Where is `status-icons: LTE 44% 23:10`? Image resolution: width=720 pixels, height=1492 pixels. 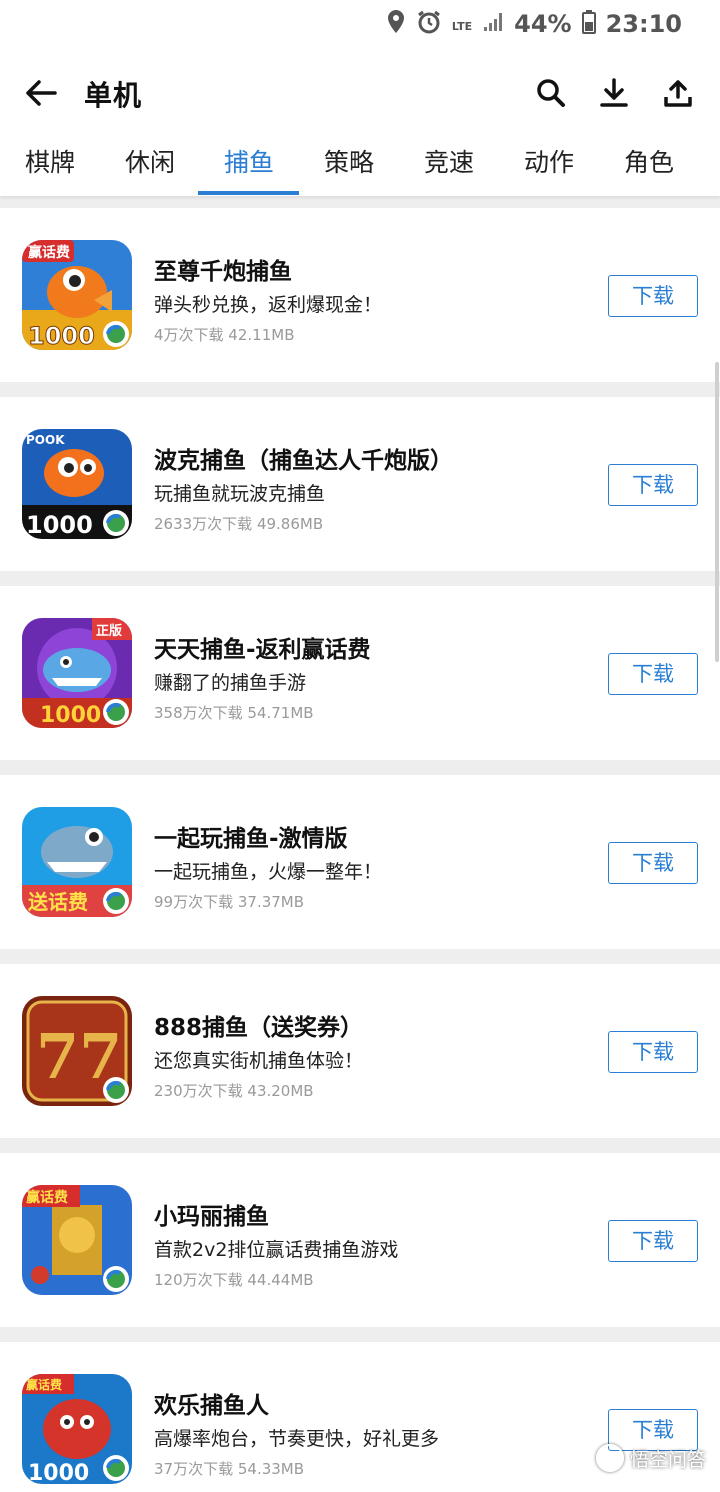
status-icons: LTE 44% 23:10 is located at coordinates (534, 24).